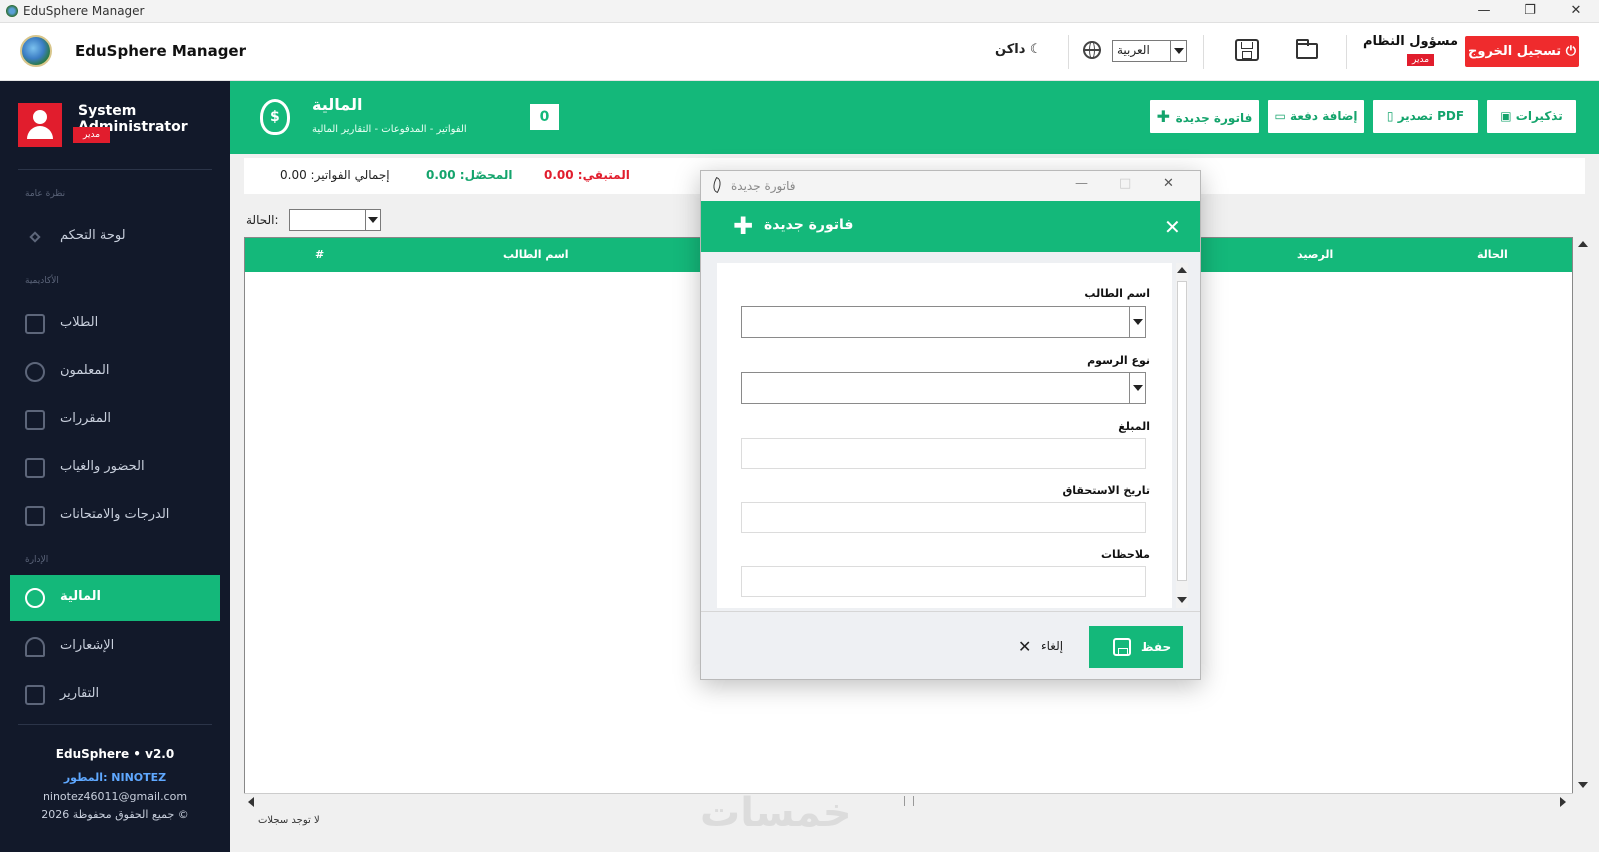  I want to click on header-divider, so click(1068, 52).